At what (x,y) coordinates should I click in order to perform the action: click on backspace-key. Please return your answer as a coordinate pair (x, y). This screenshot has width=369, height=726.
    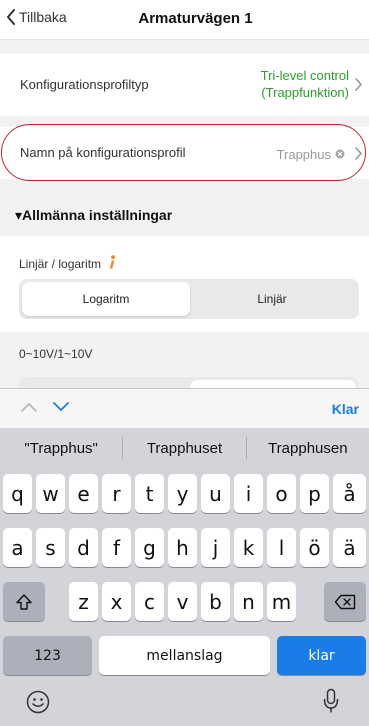
    Looking at the image, I should click on (345, 601).